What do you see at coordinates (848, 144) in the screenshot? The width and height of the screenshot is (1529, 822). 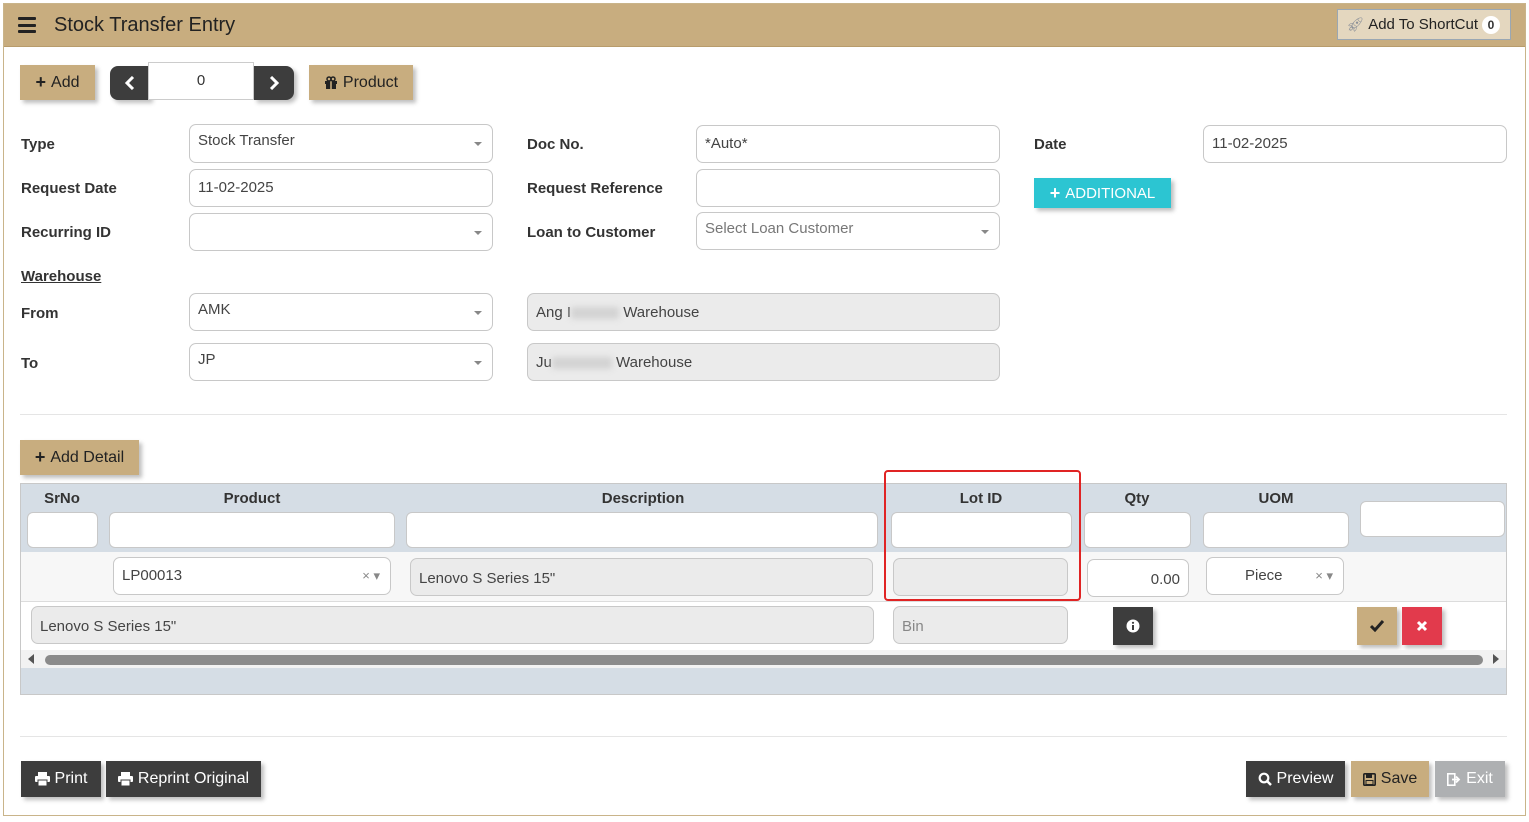 I see `docno-input: *Auto*` at bounding box center [848, 144].